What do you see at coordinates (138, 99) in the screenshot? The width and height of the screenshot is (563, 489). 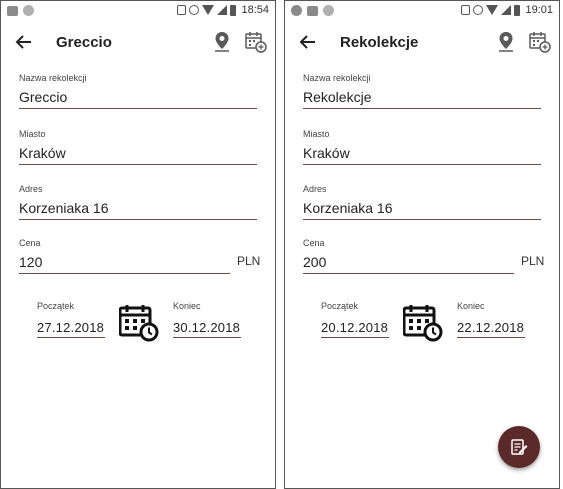 I see `name-input: Greccio` at bounding box center [138, 99].